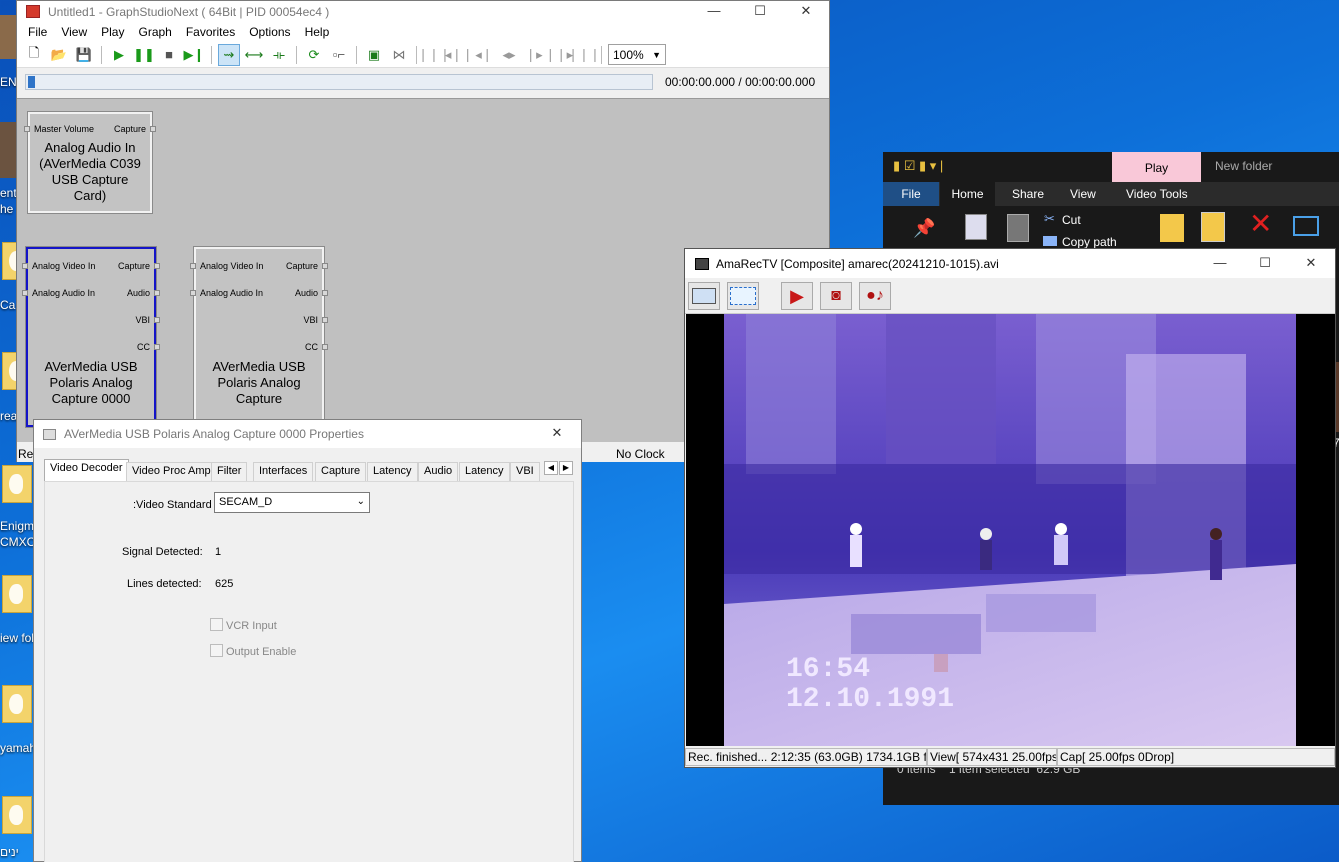 This screenshot has width=1339, height=862. Describe the element at coordinates (341, 471) in the screenshot. I see `tab-capture: Capture` at that location.